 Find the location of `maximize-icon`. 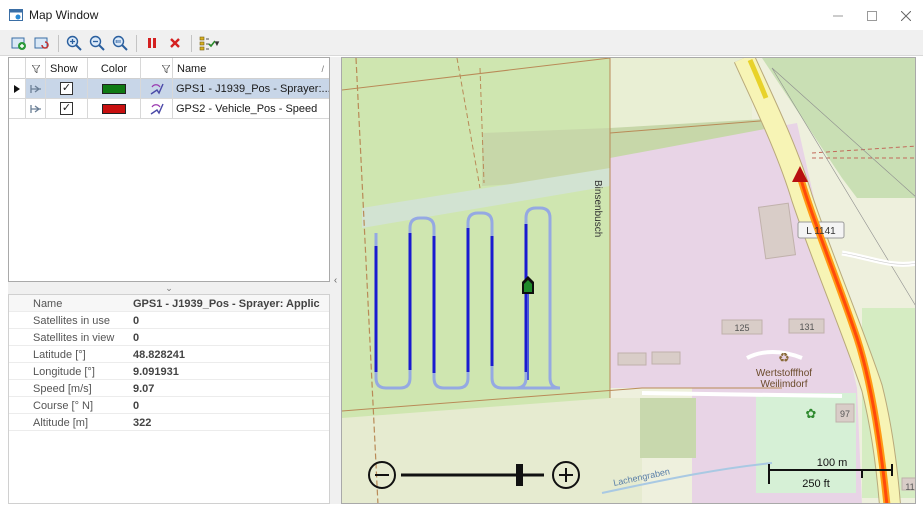

maximize-icon is located at coordinates (872, 15).